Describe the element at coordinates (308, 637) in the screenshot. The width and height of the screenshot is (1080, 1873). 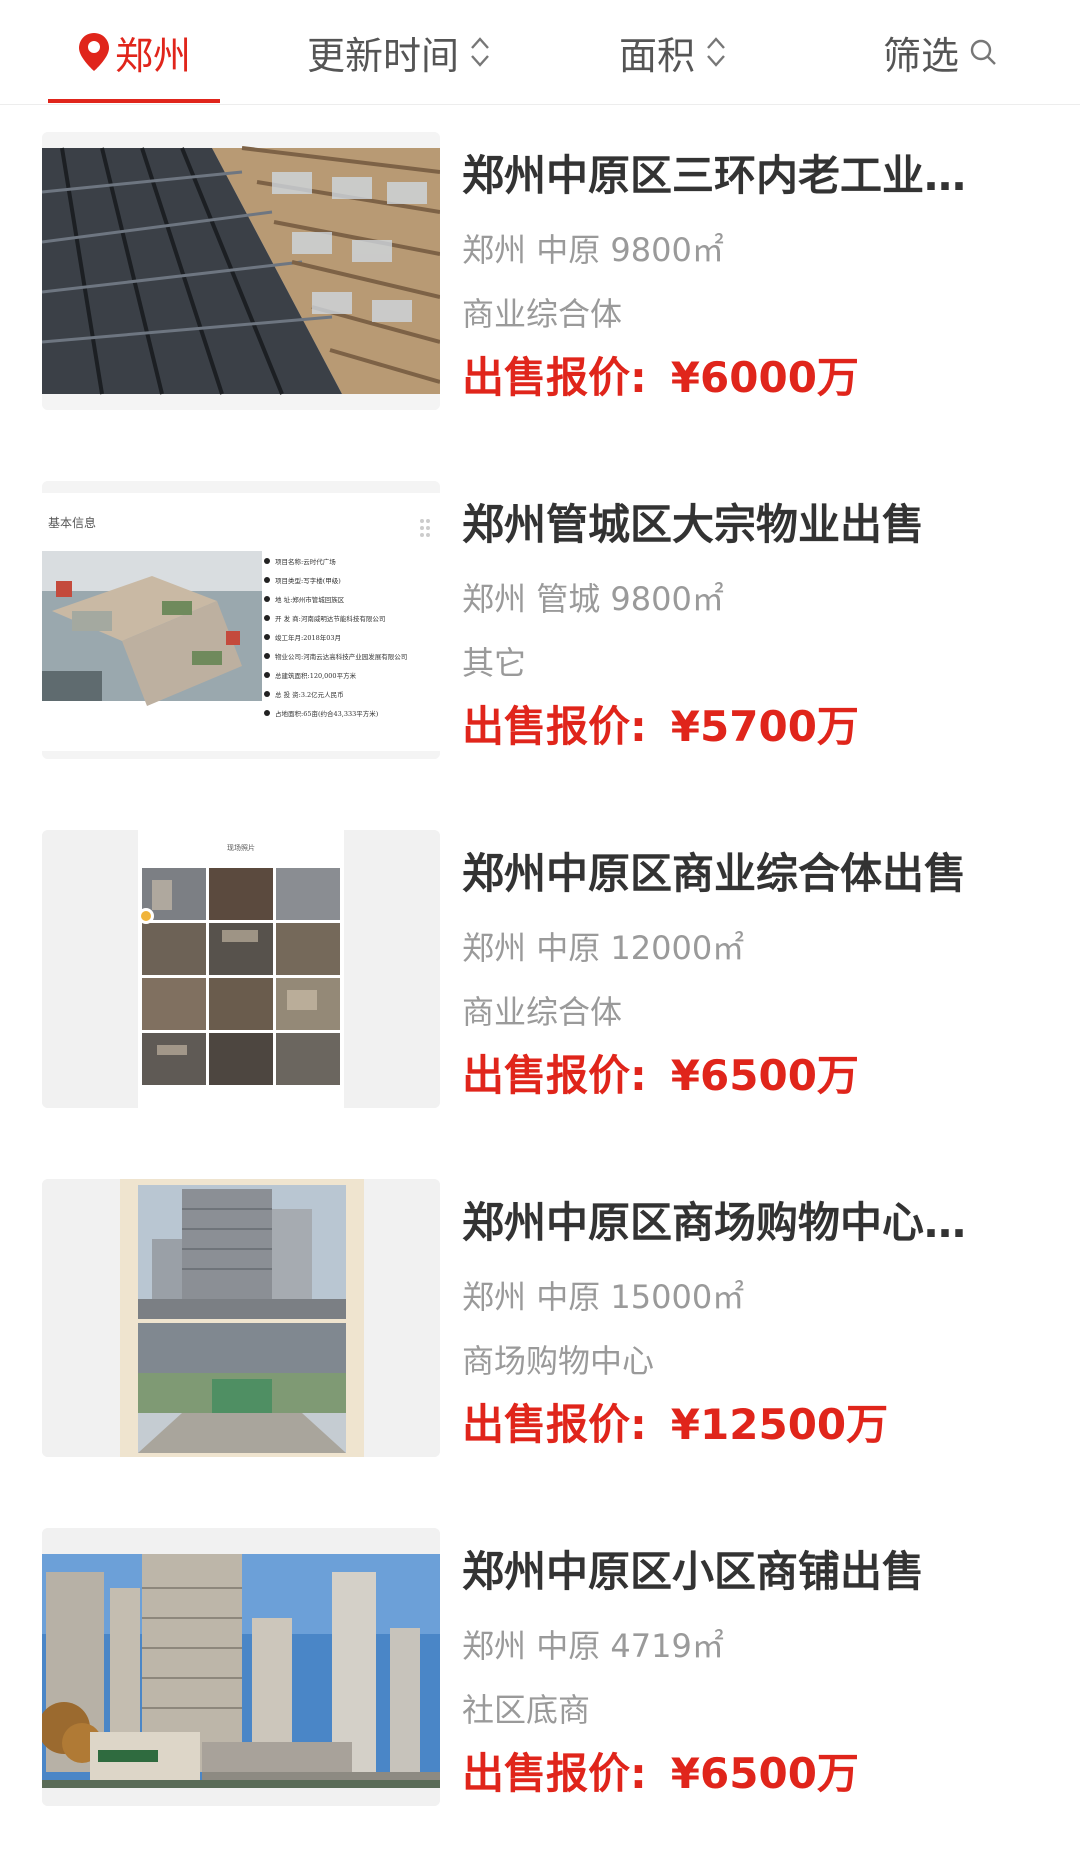
I see `slide-row: 竣工年月:2018年03月` at that location.